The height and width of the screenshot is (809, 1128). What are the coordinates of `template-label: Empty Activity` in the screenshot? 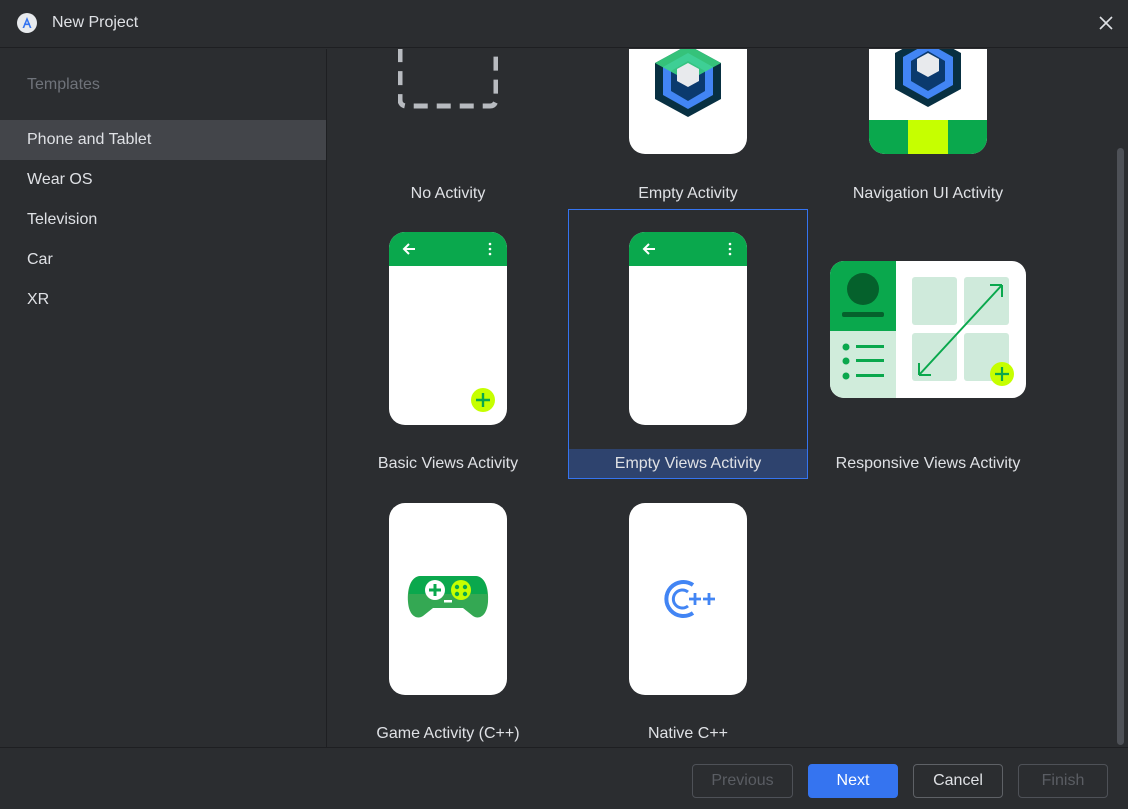 It's located at (688, 193).